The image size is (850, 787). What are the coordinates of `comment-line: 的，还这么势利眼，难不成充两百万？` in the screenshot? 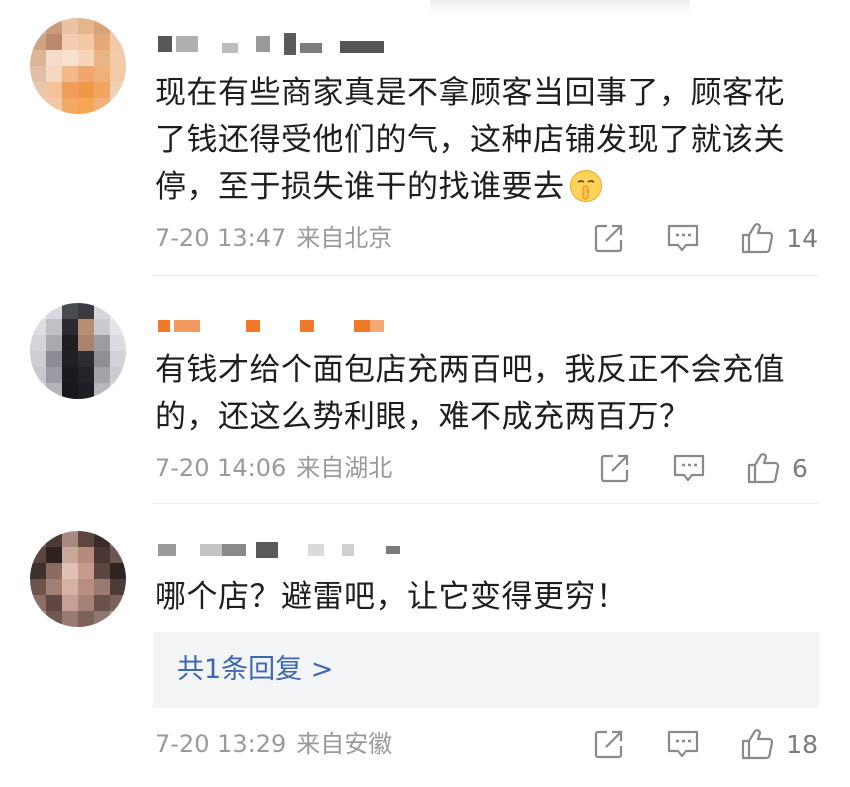 It's located at (423, 417).